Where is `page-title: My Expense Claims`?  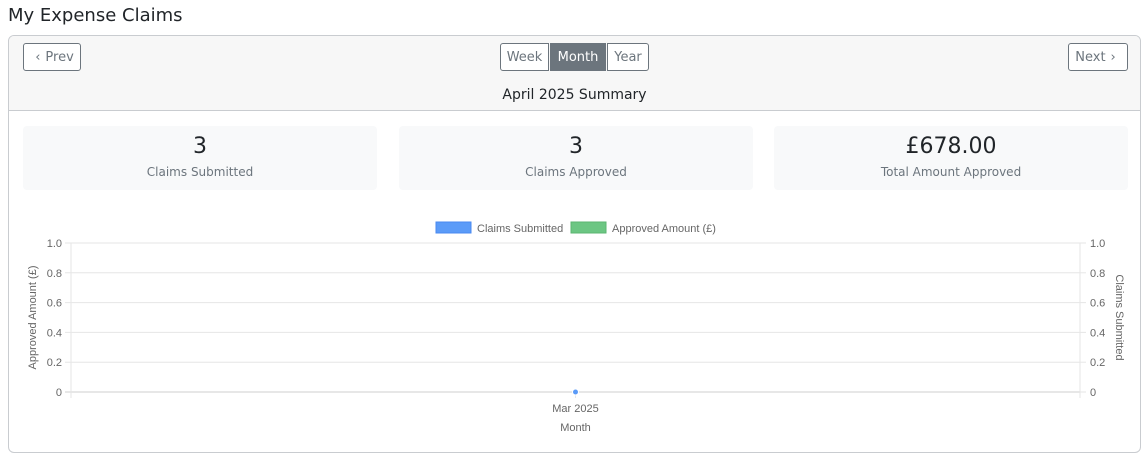
page-title: My Expense Claims is located at coordinates (95, 15).